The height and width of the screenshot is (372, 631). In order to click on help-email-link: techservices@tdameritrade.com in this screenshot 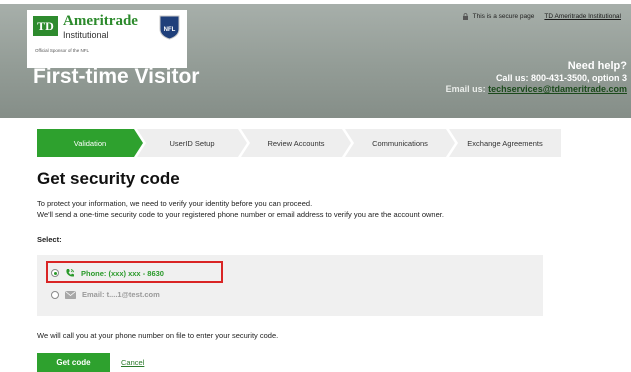, I will do `click(557, 89)`.